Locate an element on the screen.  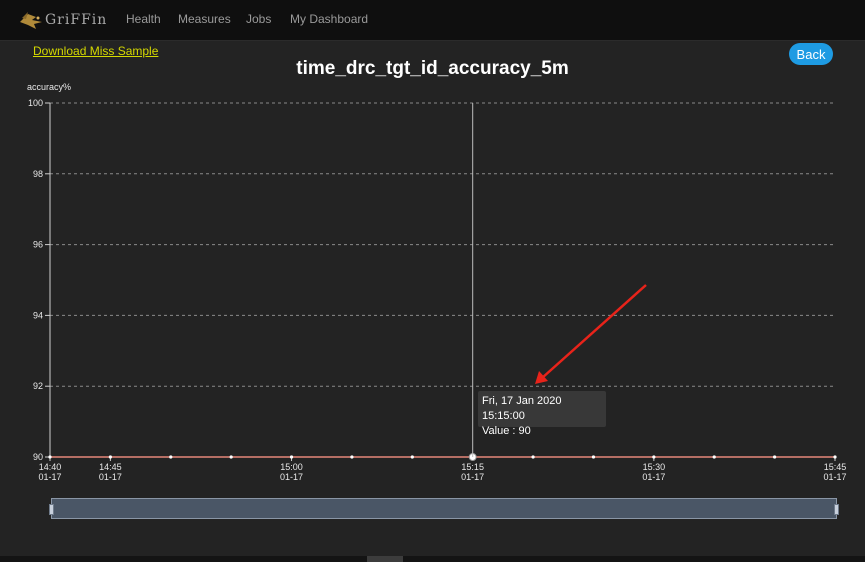
x-tick-label: 14:45 is located at coordinates (110, 467).